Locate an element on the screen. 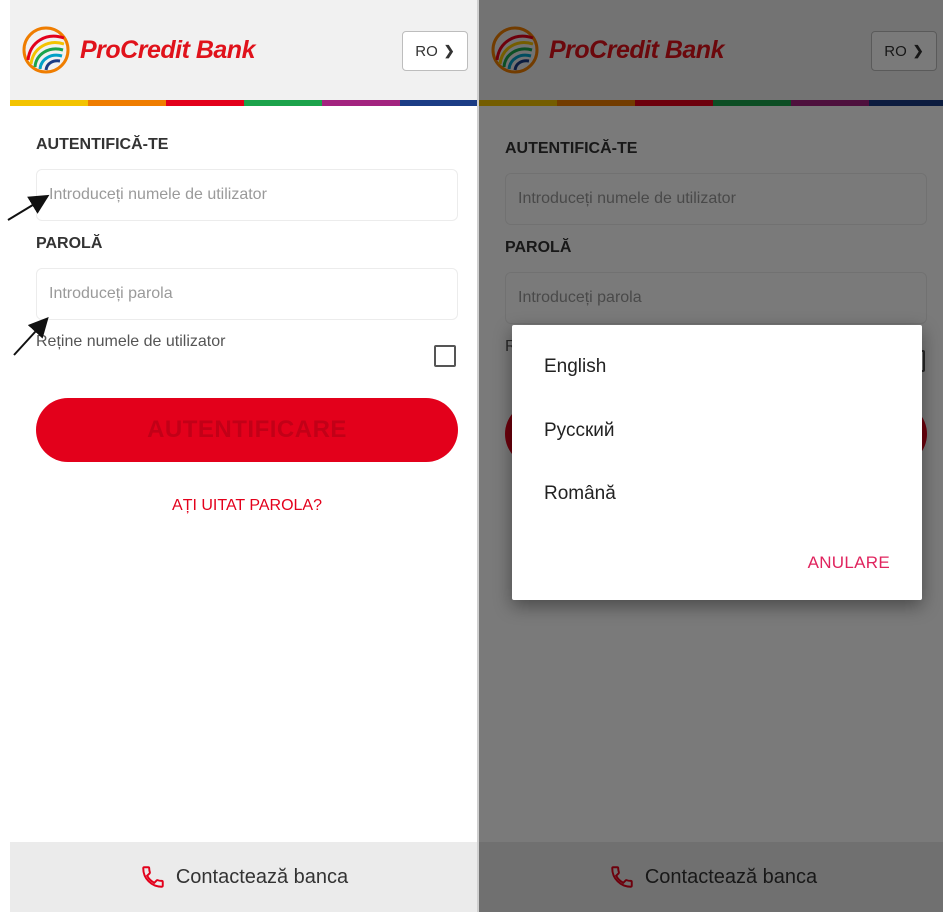 Image resolution: width=943 pixels, height=912 pixels. language-code: RO is located at coordinates (426, 51).